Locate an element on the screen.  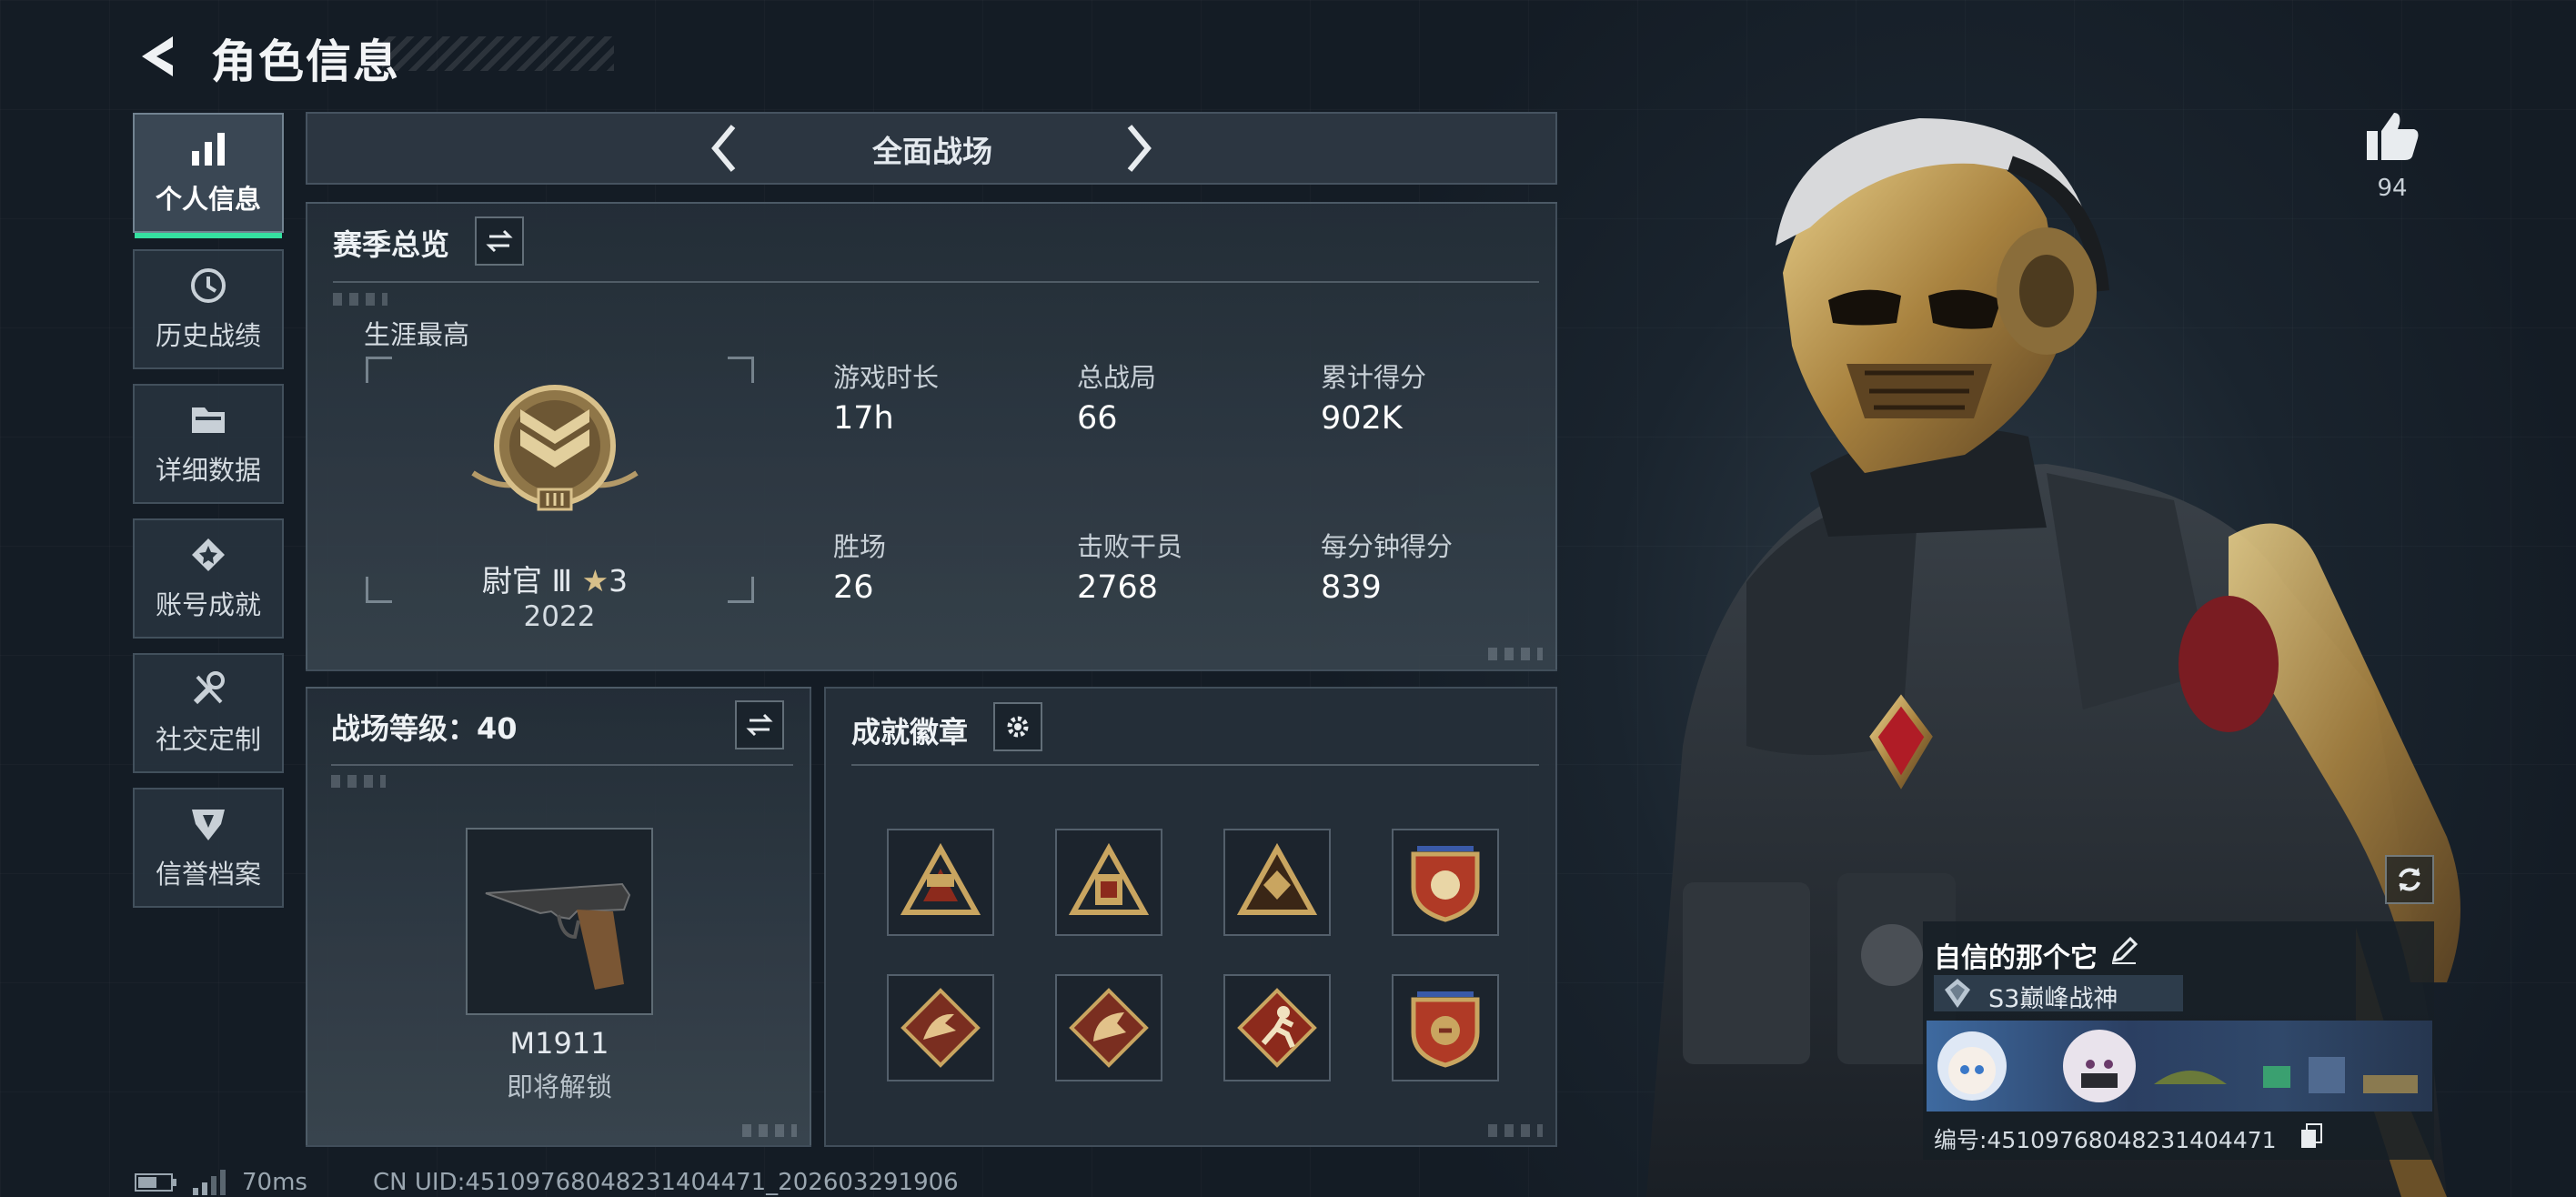
edit-pencil-icon is located at coordinates (2123, 950).